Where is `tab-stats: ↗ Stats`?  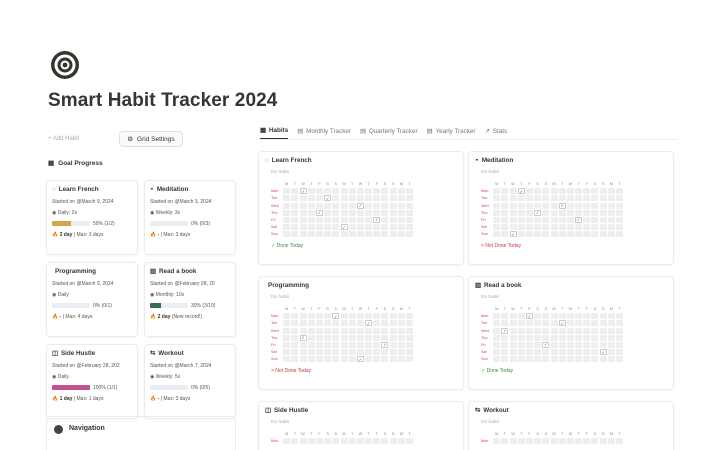 tab-stats: ↗ Stats is located at coordinates (496, 133).